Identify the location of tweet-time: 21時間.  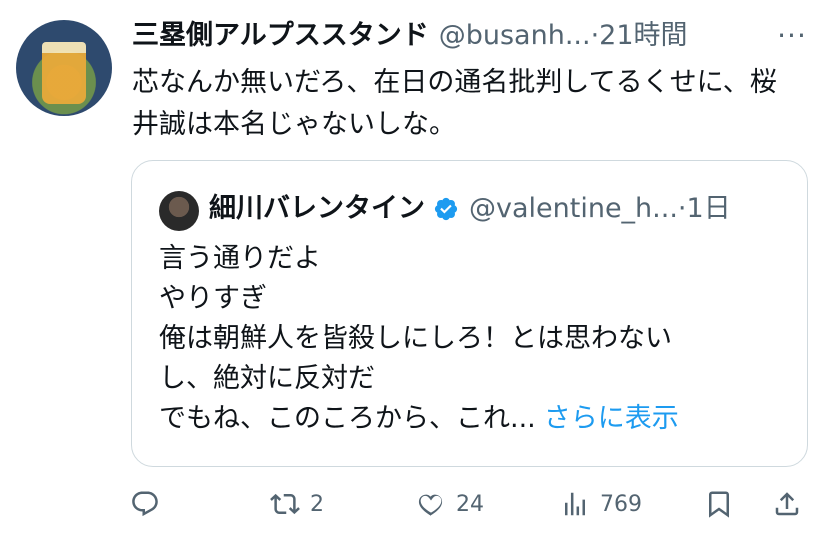
(643, 36).